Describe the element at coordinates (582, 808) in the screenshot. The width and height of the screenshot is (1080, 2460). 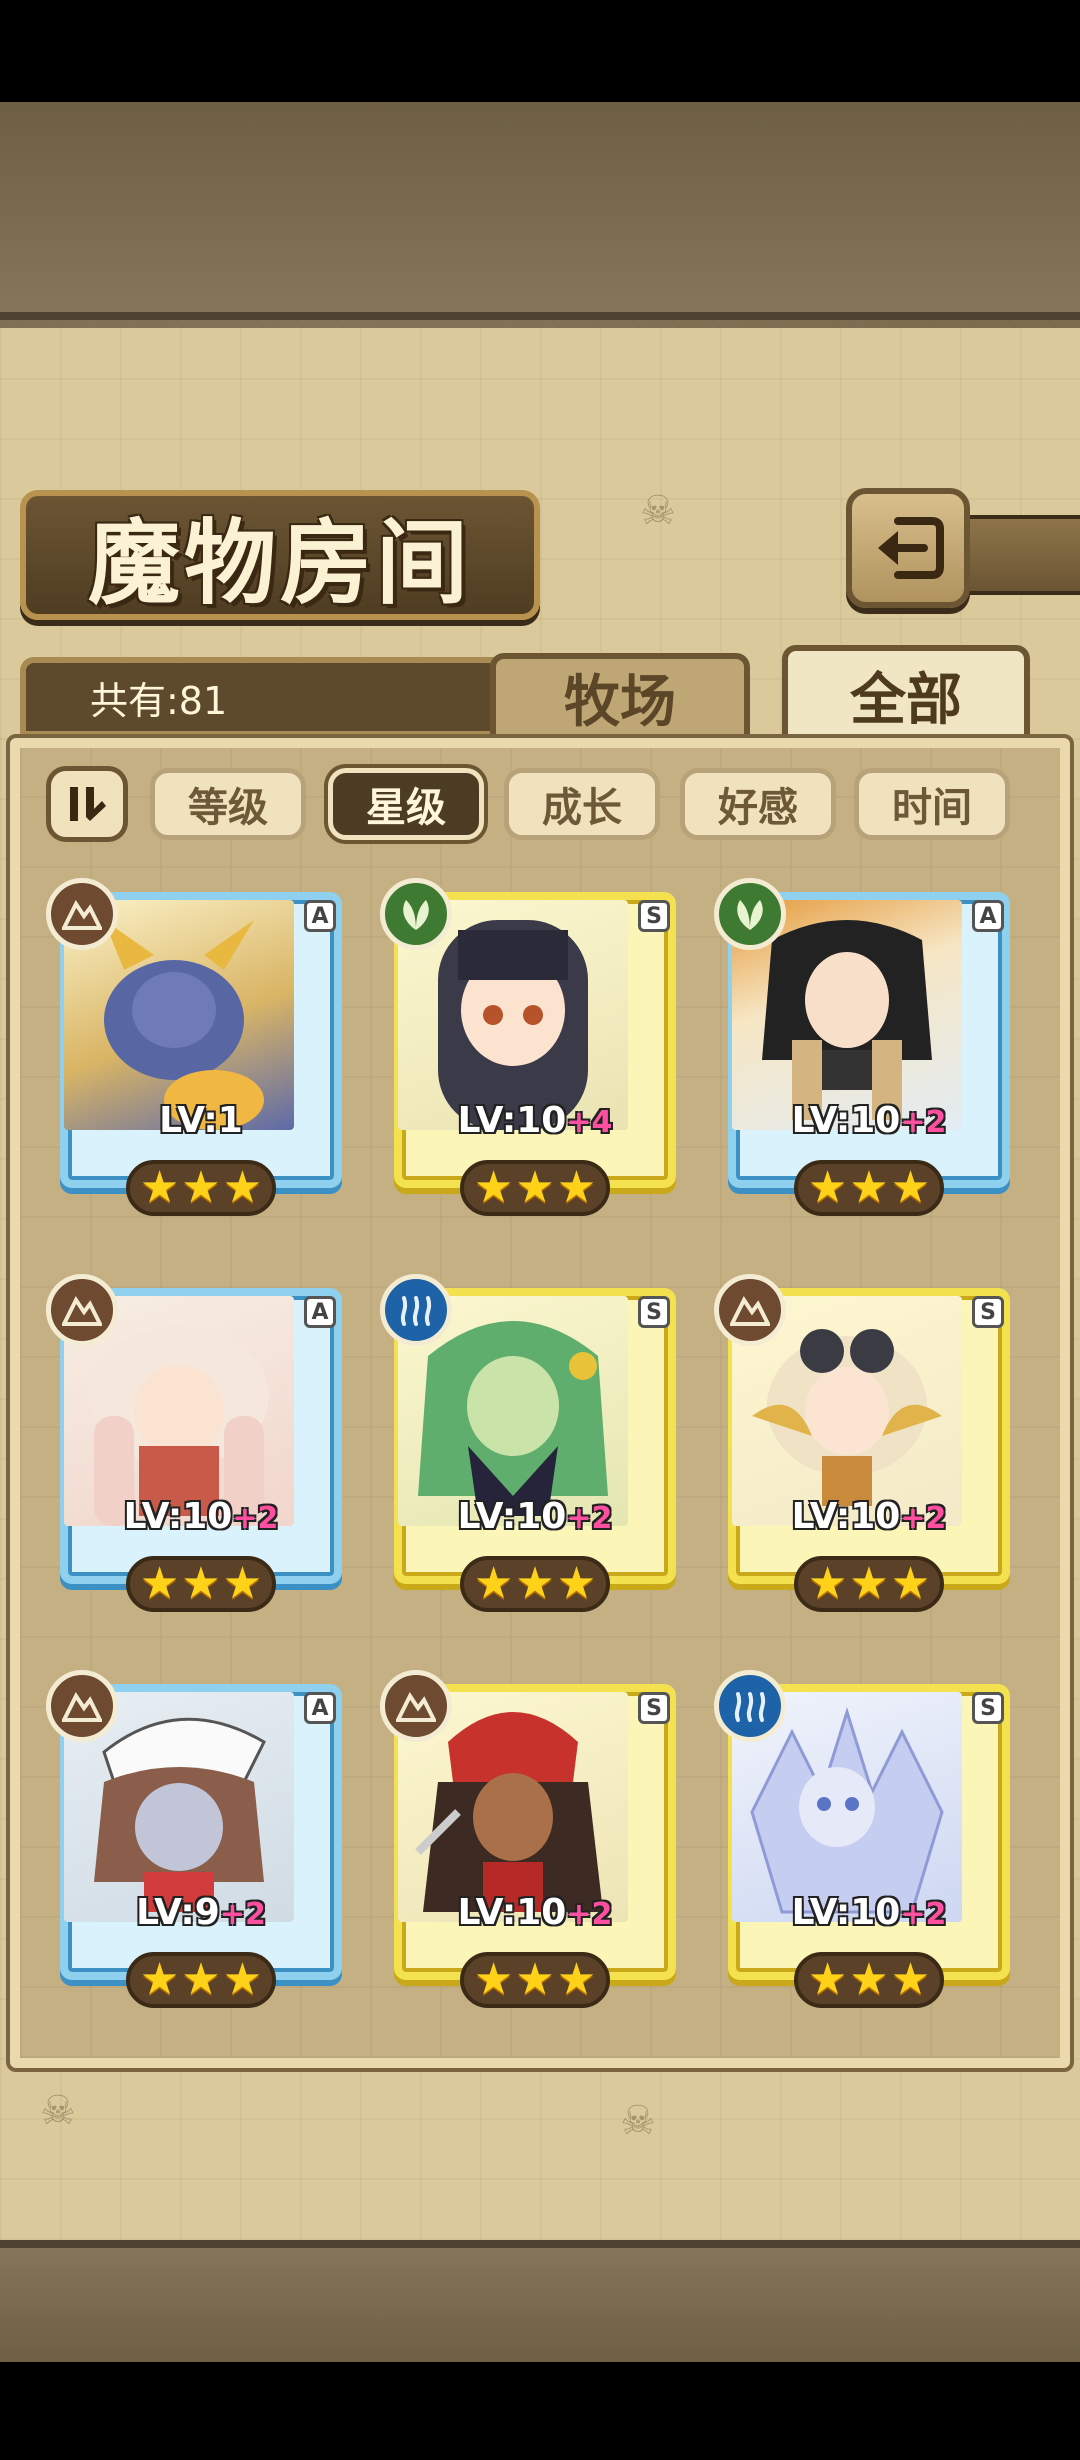
I see `sort-button-growth-label: 成长` at that location.